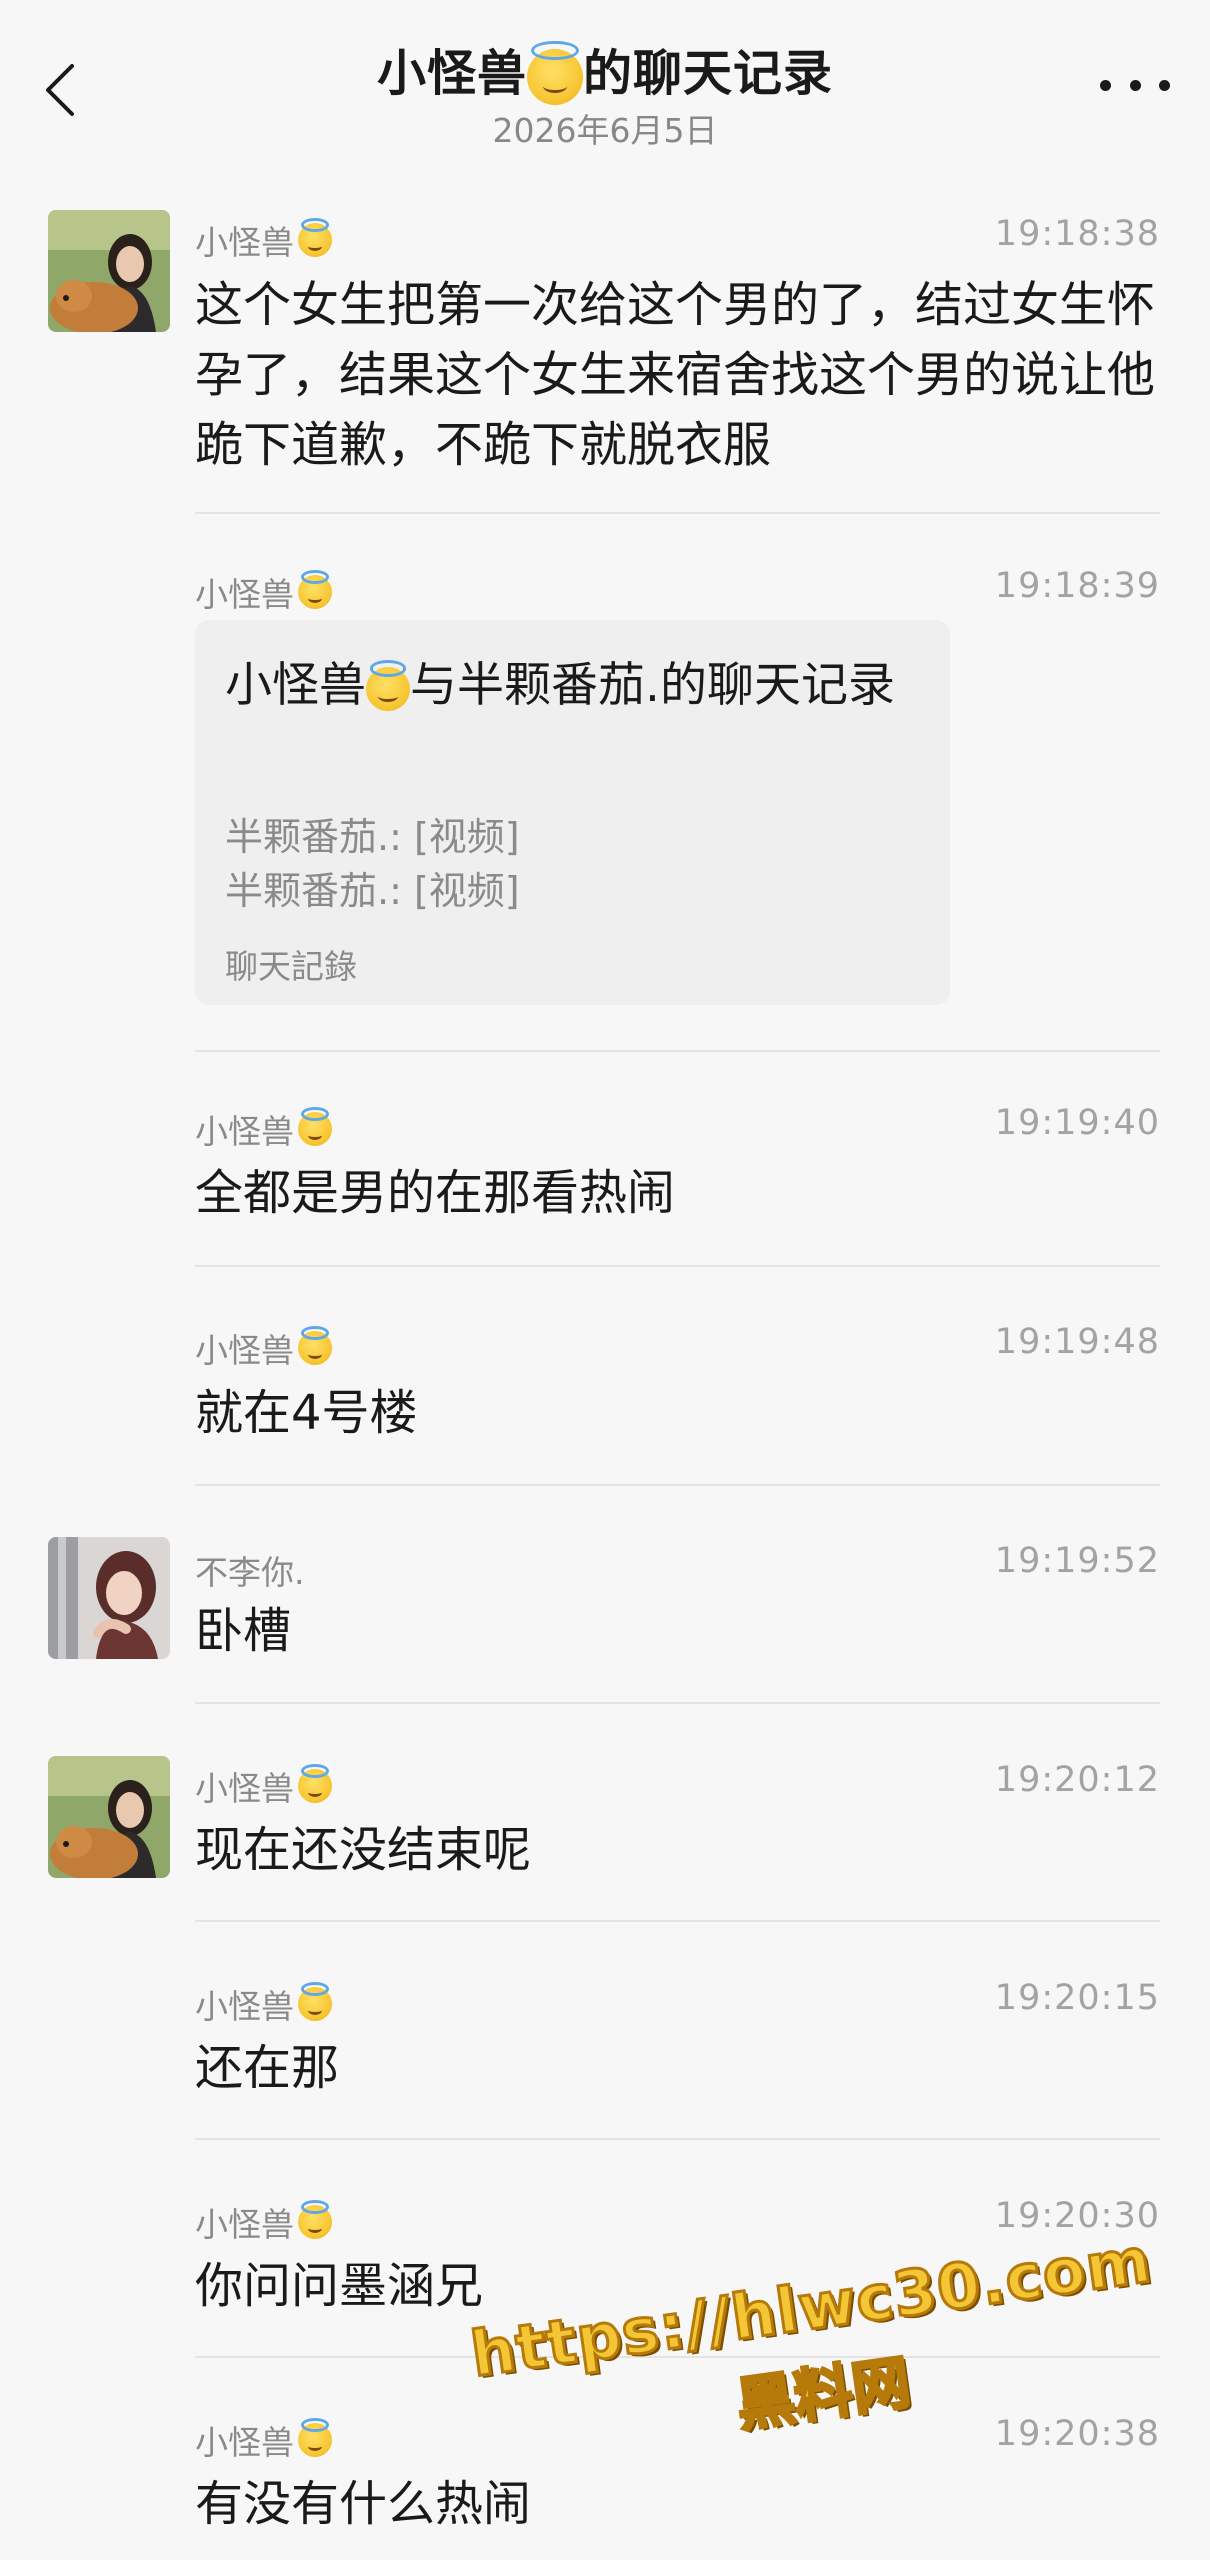 Image resolution: width=1210 pixels, height=2560 pixels. I want to click on chat-record-footer: 聊天記錄, so click(291, 966).